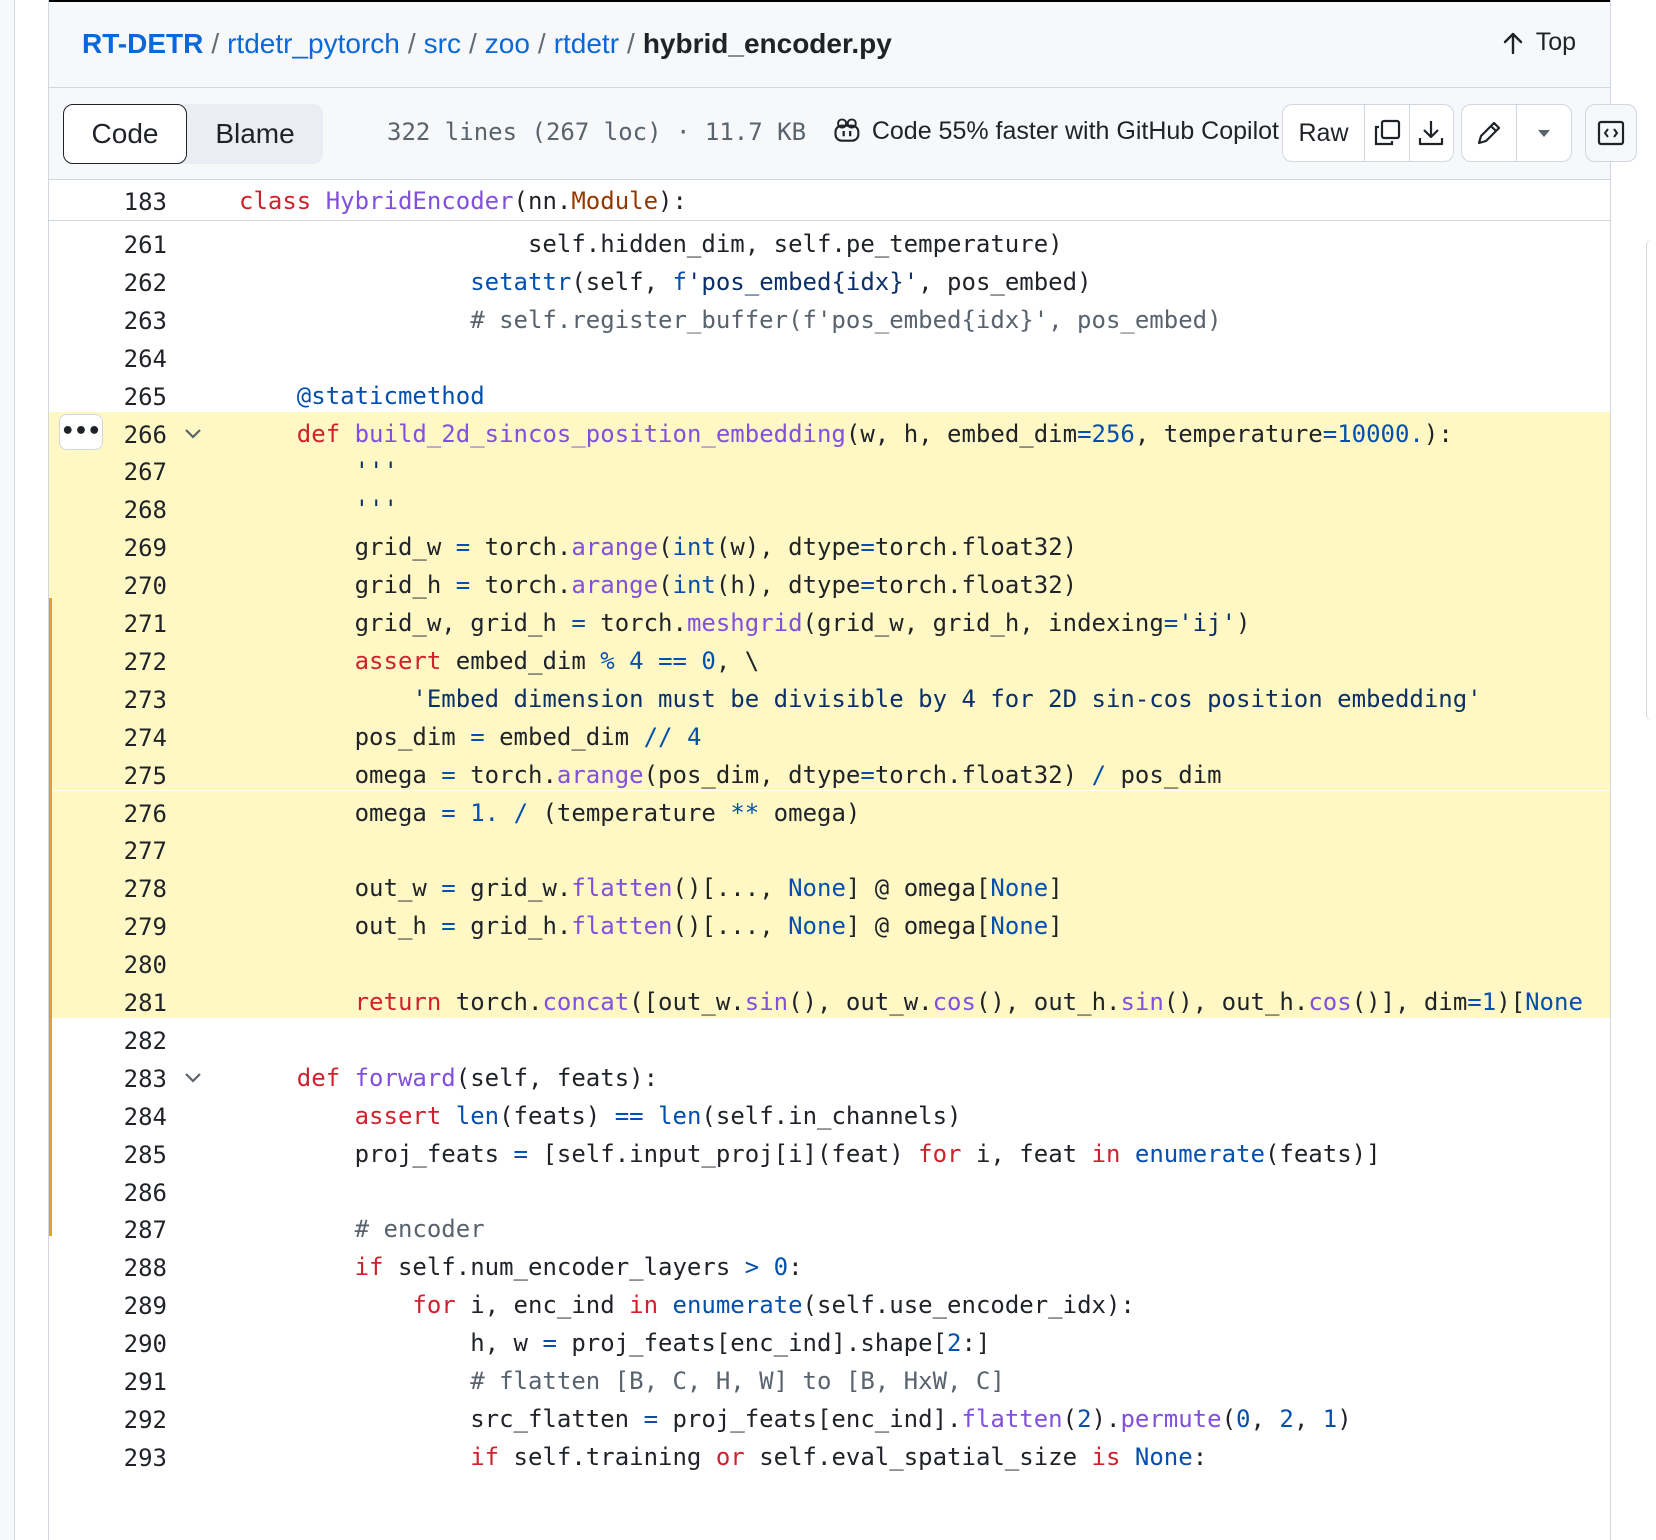 The height and width of the screenshot is (1540, 1656). I want to click on line-number: 273, so click(108, 700).